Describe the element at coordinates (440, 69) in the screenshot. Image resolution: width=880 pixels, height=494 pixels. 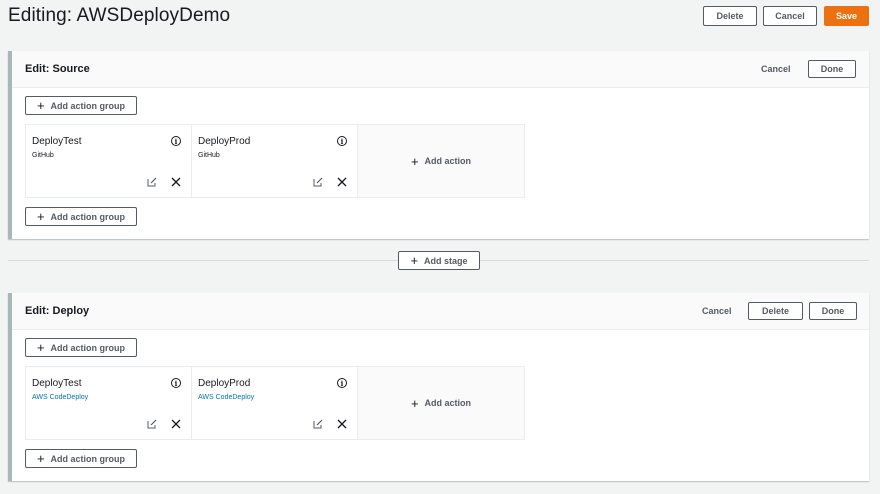
I see `stage-header: Edit: Source Cancel Done` at that location.